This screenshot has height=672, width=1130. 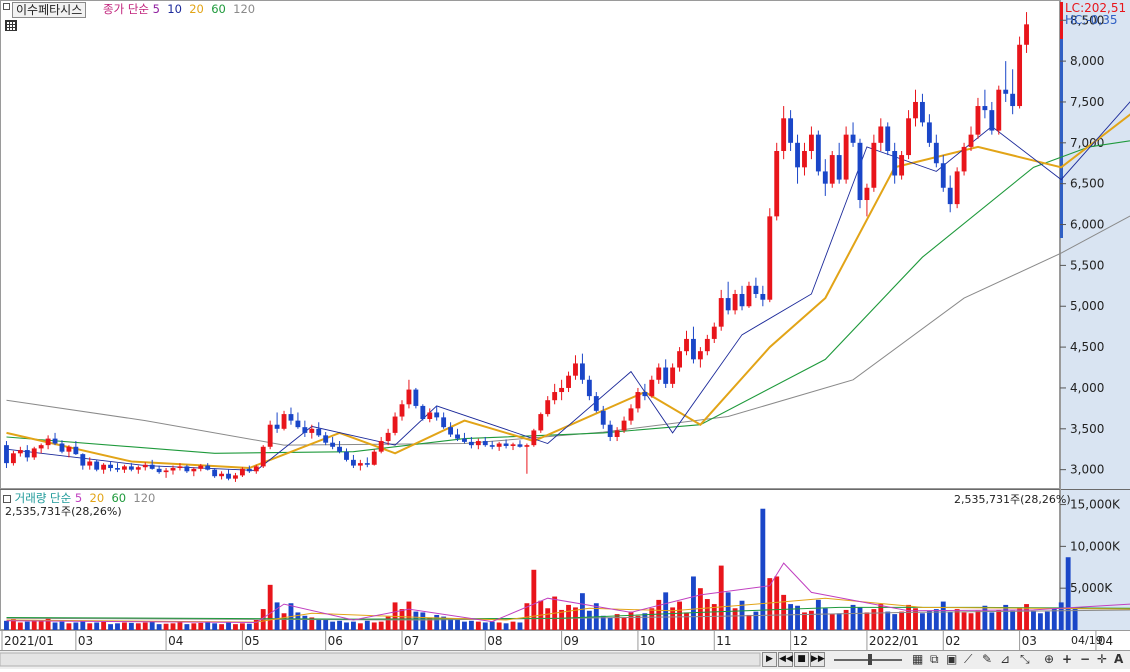 What do you see at coordinates (951, 659) in the screenshot?
I see `settings-icon: ▣` at bounding box center [951, 659].